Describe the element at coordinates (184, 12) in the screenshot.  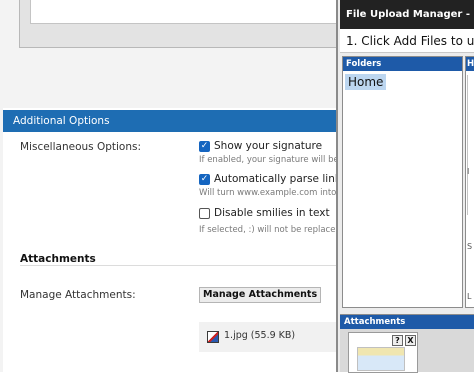
I see `editor-text-area` at that location.